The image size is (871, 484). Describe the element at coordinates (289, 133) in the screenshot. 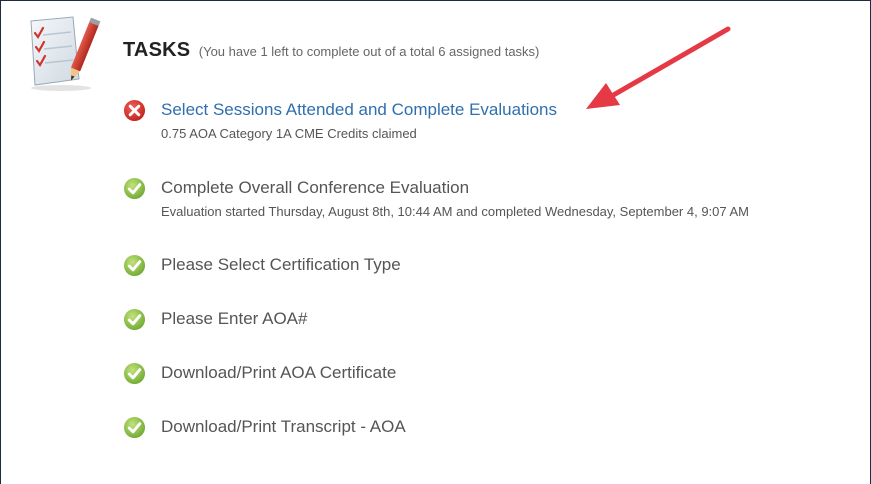

I see `task-detail: 0.75 AOA Category 1A CME Credits claimed` at that location.